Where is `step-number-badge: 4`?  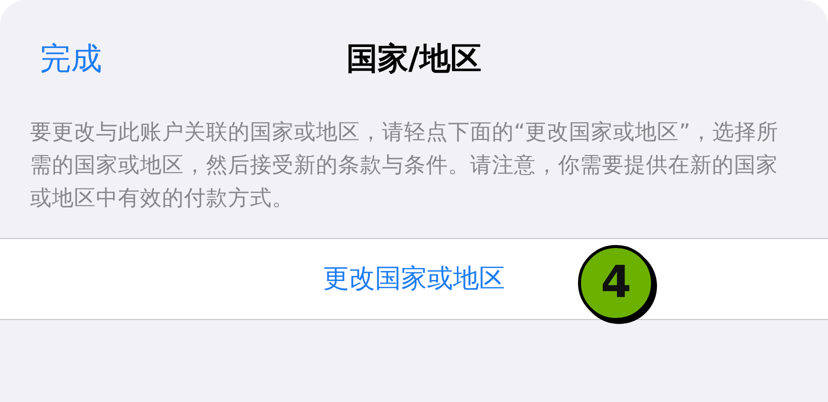 step-number-badge: 4 is located at coordinates (616, 283).